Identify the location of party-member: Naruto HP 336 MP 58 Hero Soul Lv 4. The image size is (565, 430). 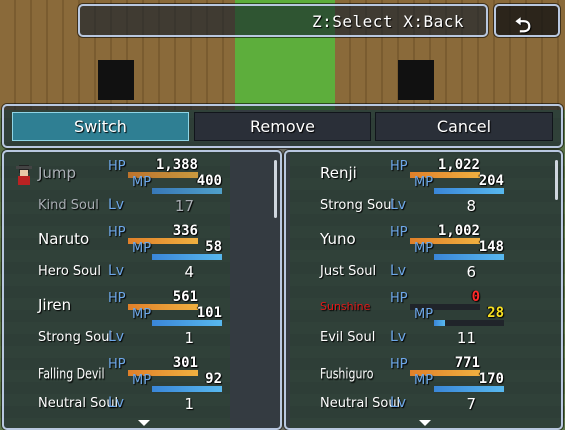
(142, 253).